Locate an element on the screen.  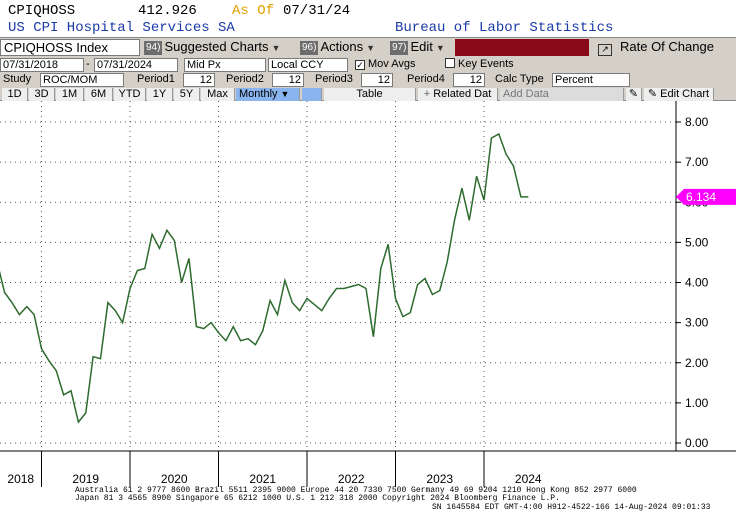
period2-input: 12 is located at coordinates (288, 80).